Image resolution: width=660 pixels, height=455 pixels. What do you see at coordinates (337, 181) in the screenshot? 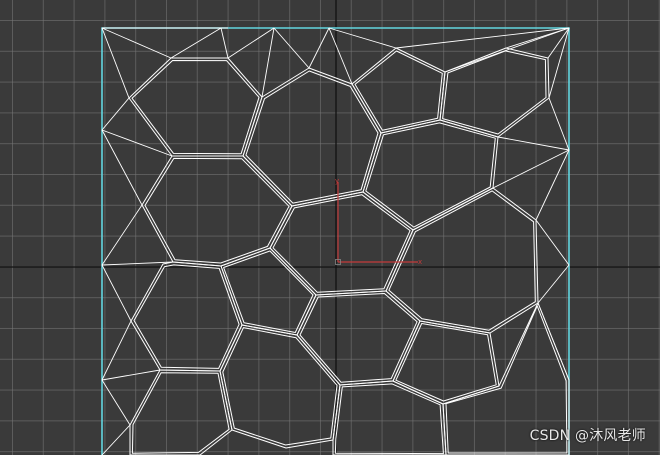
I see `gizmo-y-label: y` at bounding box center [337, 181].